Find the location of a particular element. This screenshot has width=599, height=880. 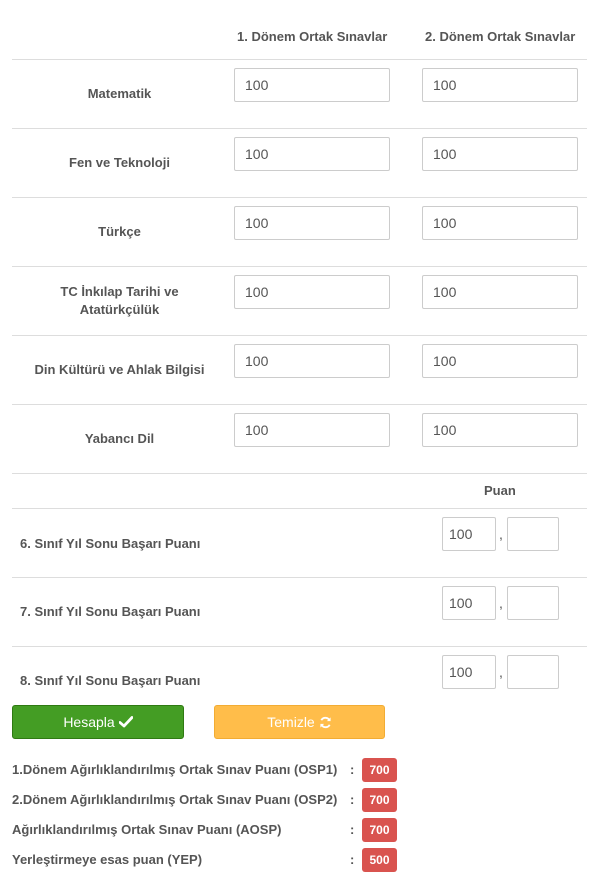

year7-score-label: 7. Sınıf Yıl Sonu Başarı Puanı is located at coordinates (110, 611).